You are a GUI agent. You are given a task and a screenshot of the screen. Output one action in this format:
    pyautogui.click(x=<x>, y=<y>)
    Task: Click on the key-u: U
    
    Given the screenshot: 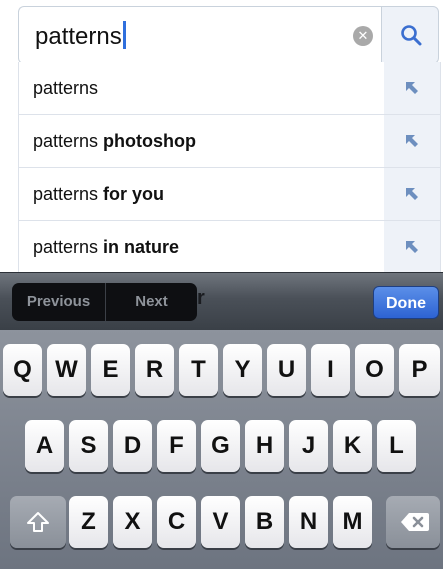 What is the action you would take?
    pyautogui.click(x=286, y=370)
    